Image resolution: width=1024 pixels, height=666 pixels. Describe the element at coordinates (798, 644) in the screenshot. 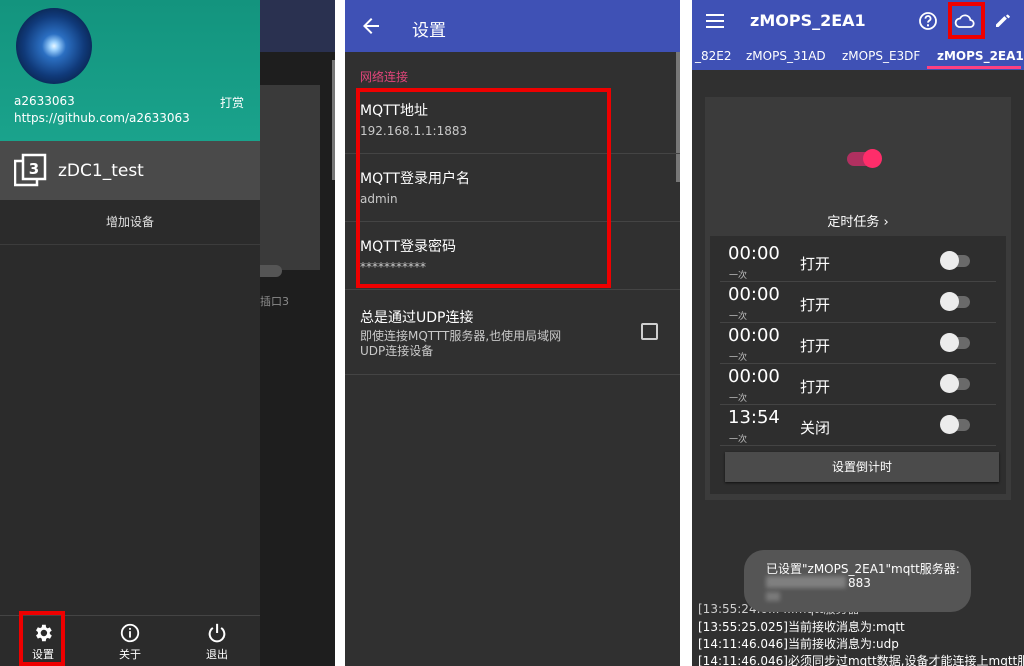

I see `log-line: [14:11:46.046]当前接收消息为:udp` at that location.